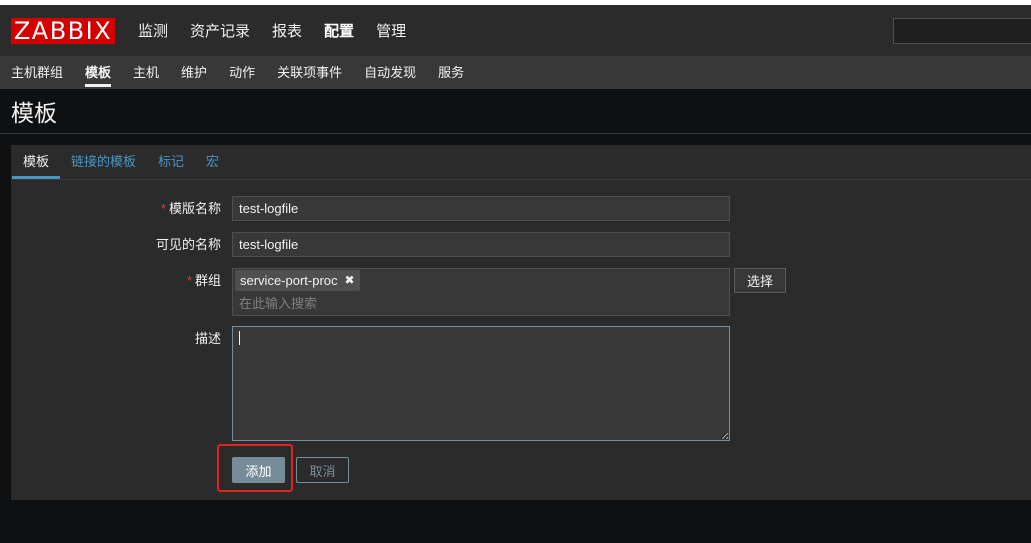 The width and height of the screenshot is (1031, 543). I want to click on nav-monitoring: 监测, so click(153, 30).